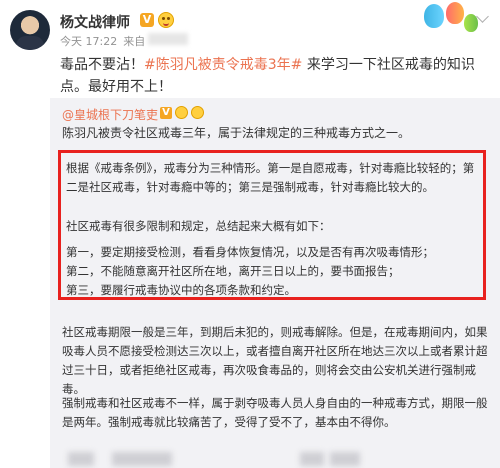 This screenshot has width=500, height=468. I want to click on post-source-prefix: 来自, so click(134, 41).